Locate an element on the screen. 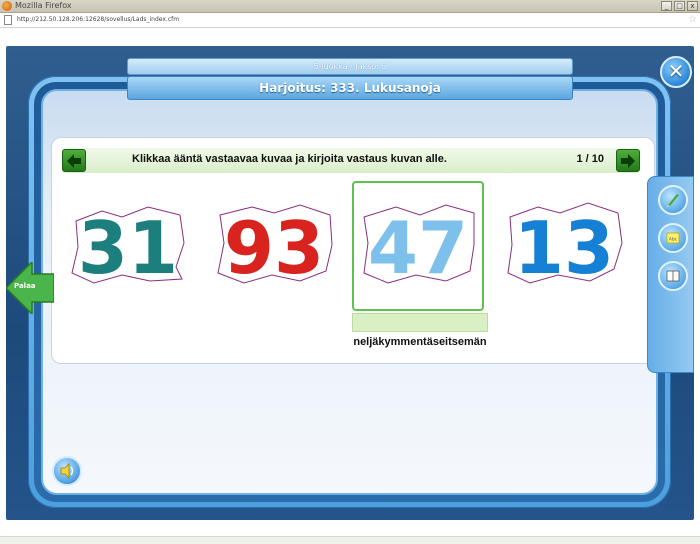  number-card-1: 31 is located at coordinates (128, 246).